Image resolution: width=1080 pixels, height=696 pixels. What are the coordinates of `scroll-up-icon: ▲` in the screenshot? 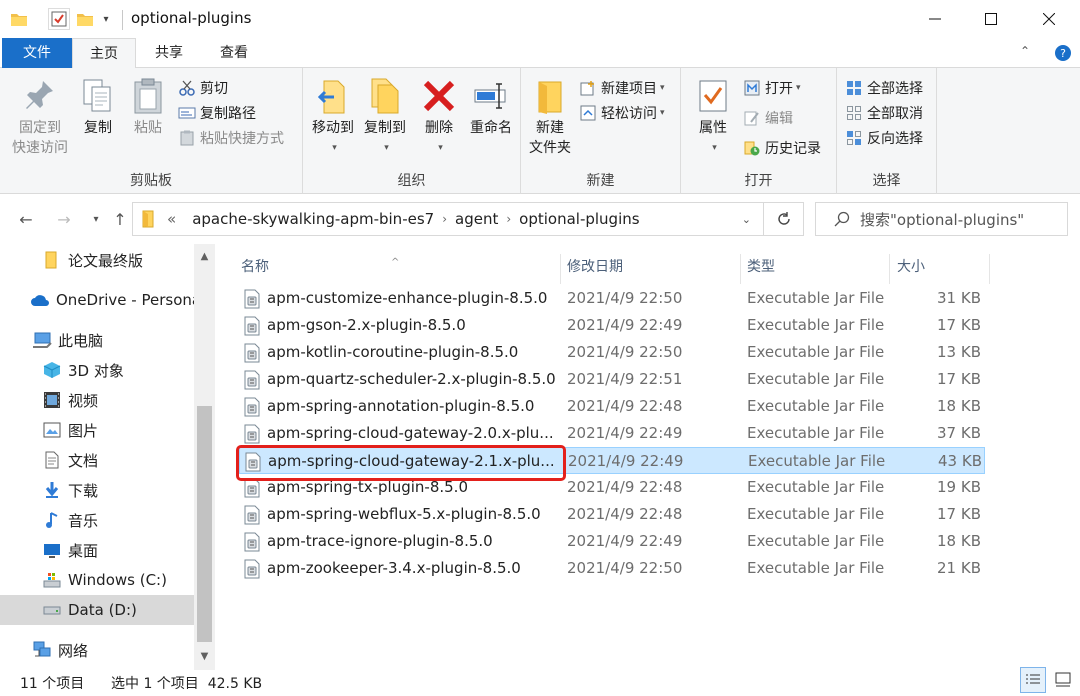 It's located at (204, 256).